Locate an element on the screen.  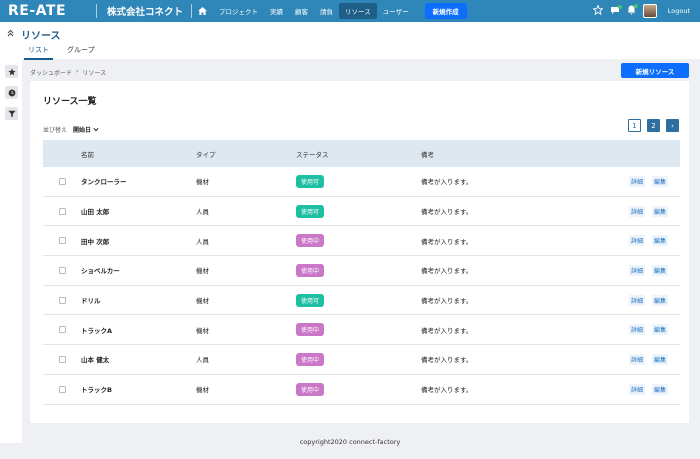
company-name: 株式会社コネクト is located at coordinates (145, 12).